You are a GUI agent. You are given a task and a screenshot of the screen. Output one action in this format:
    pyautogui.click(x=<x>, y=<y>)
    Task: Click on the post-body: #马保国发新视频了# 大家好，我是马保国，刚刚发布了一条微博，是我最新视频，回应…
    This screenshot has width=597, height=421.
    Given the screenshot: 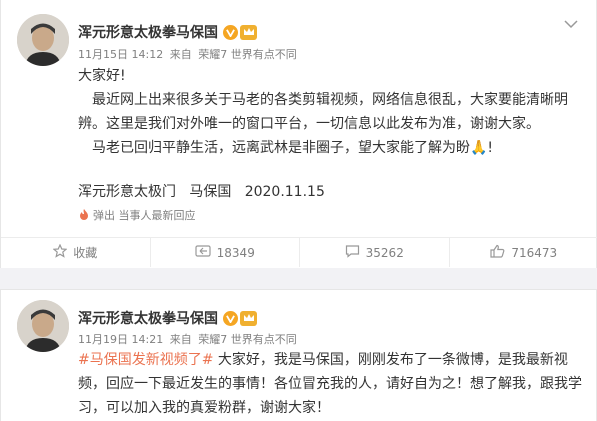 What is the action you would take?
    pyautogui.click(x=330, y=384)
    